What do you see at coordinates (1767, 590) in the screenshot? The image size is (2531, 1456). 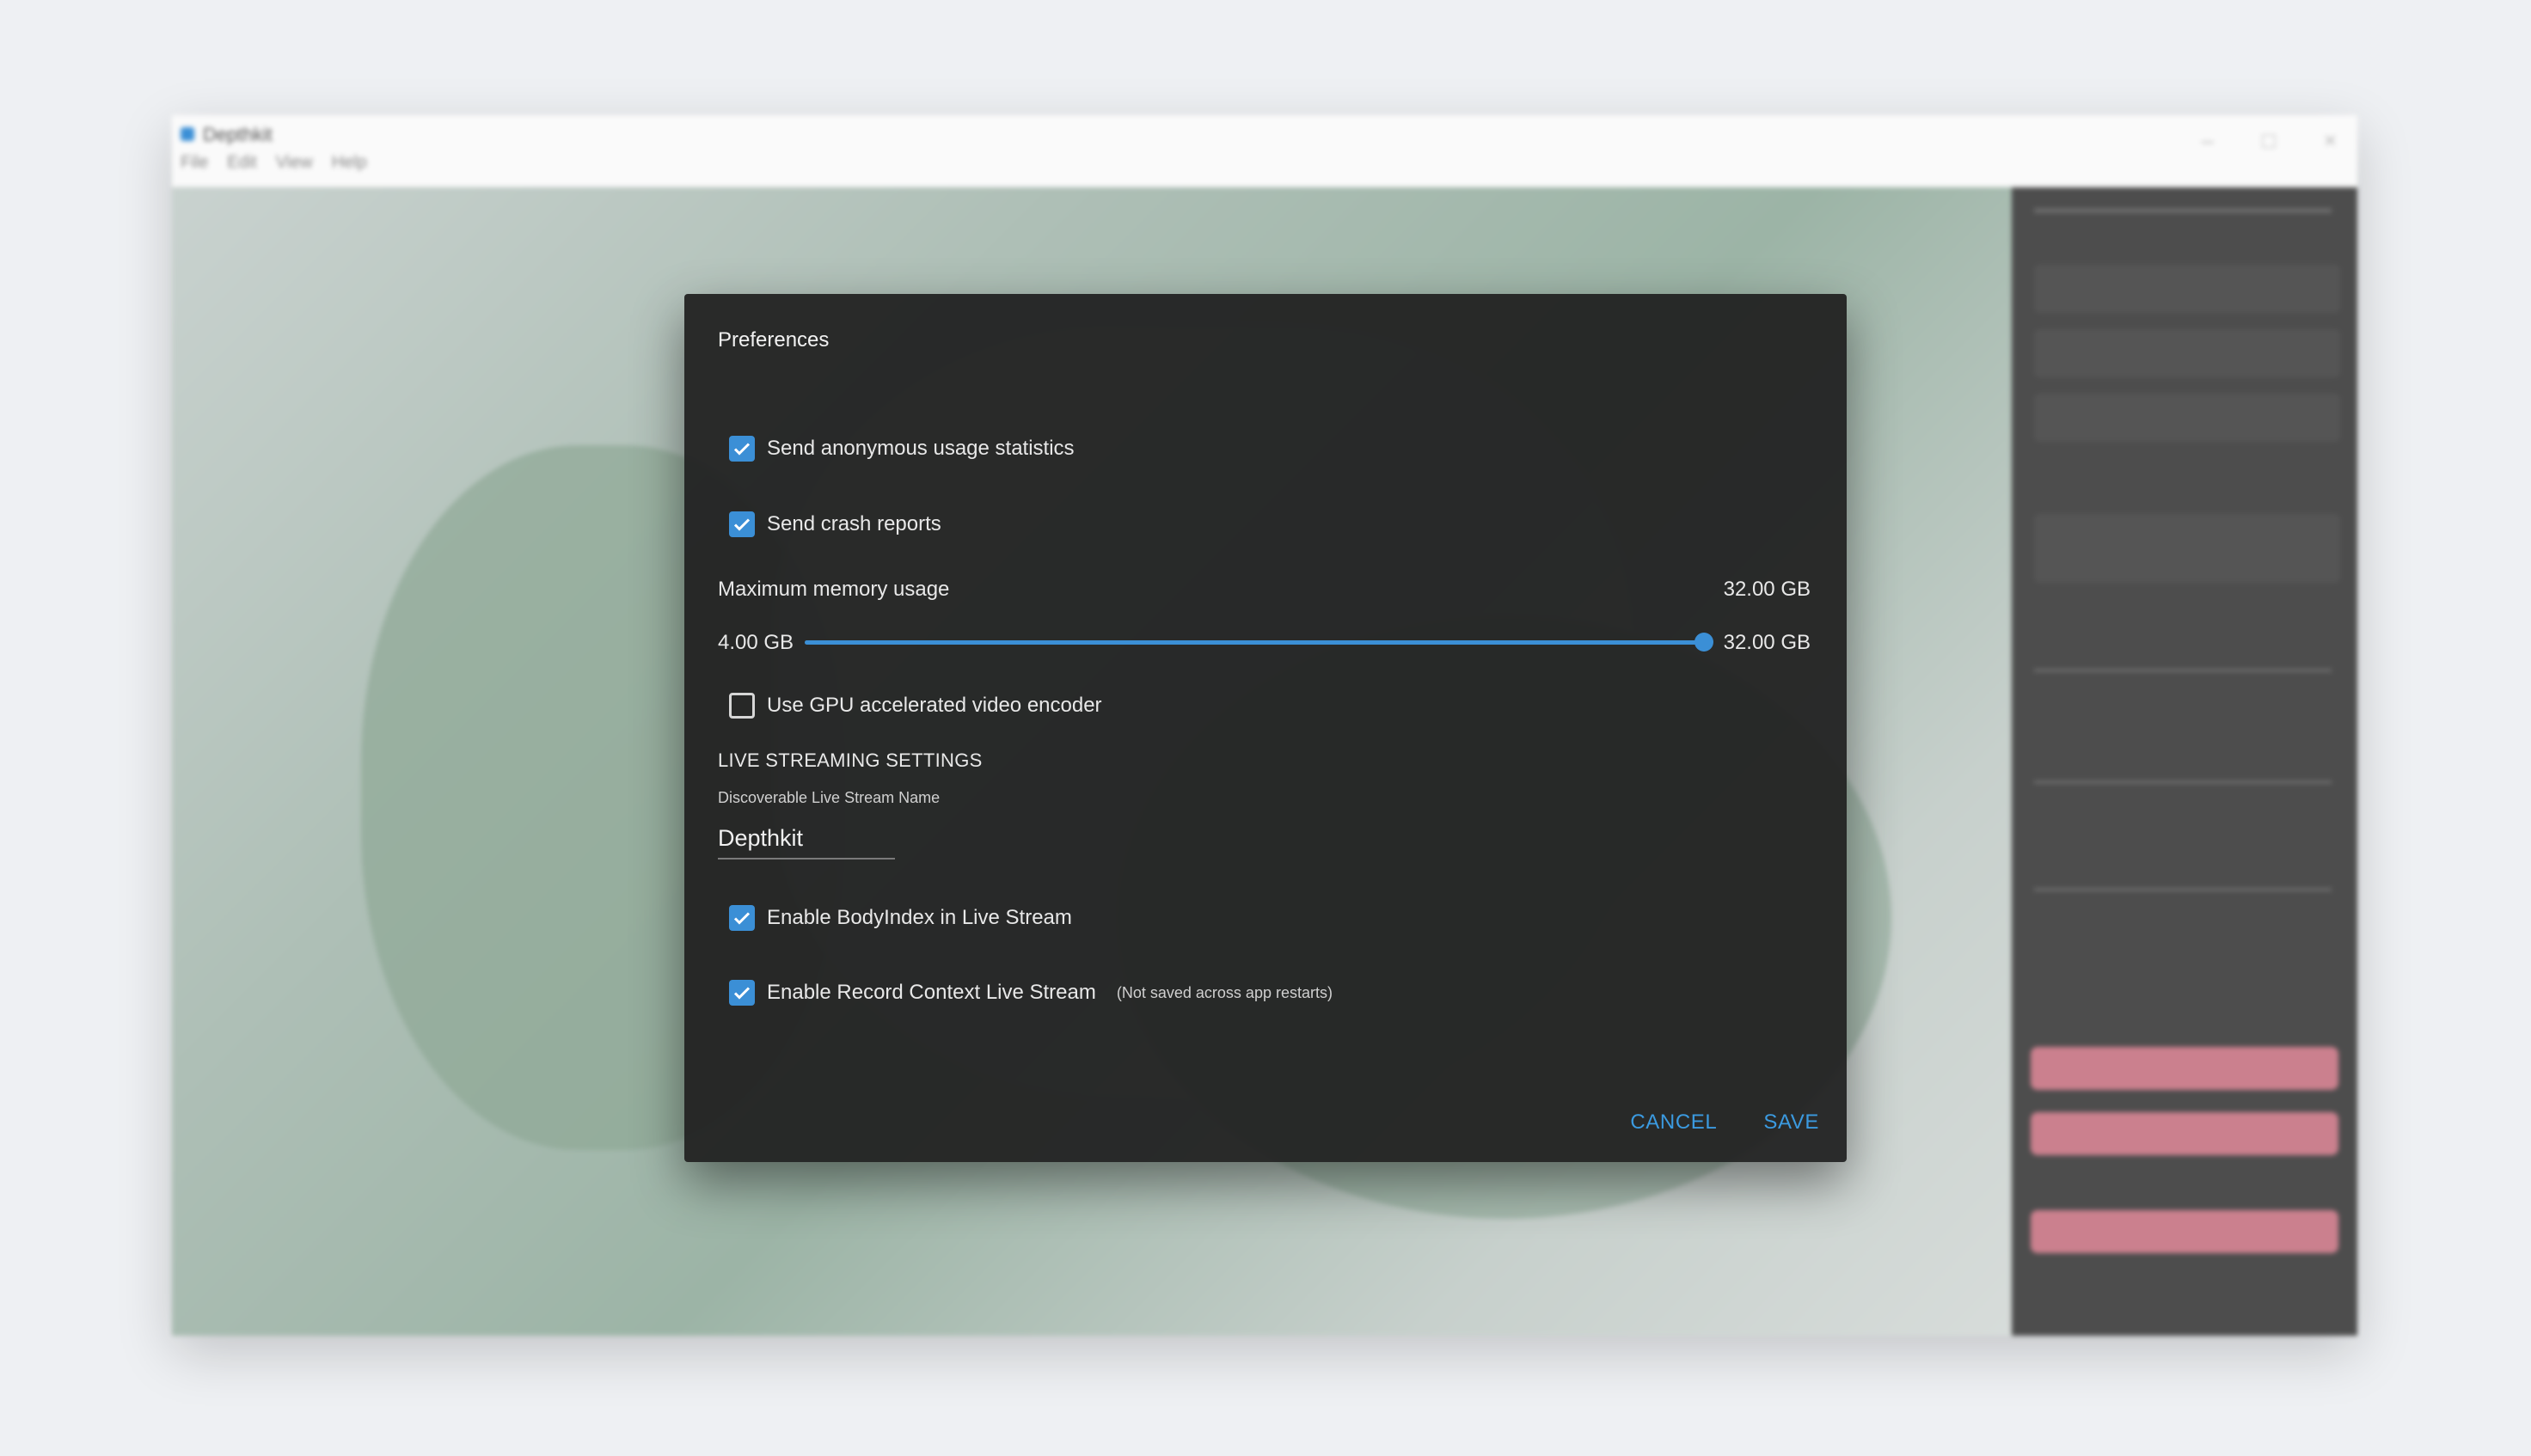 I see `memory-current-value: 32.00 GB` at bounding box center [1767, 590].